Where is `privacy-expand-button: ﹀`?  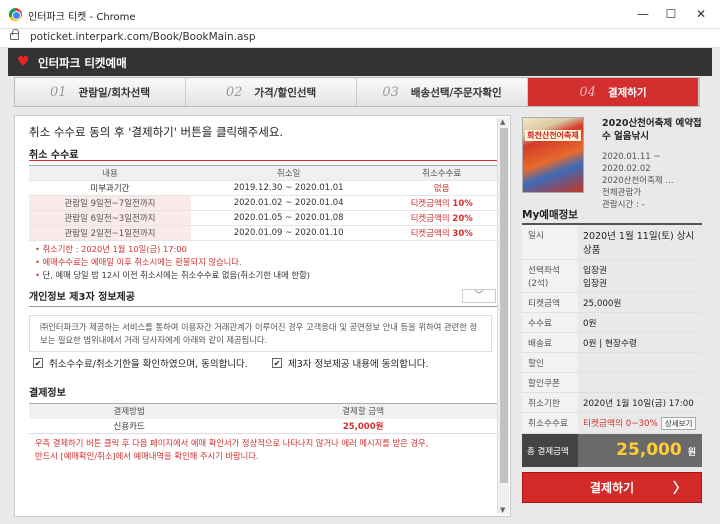 privacy-expand-button: ﹀ is located at coordinates (479, 296).